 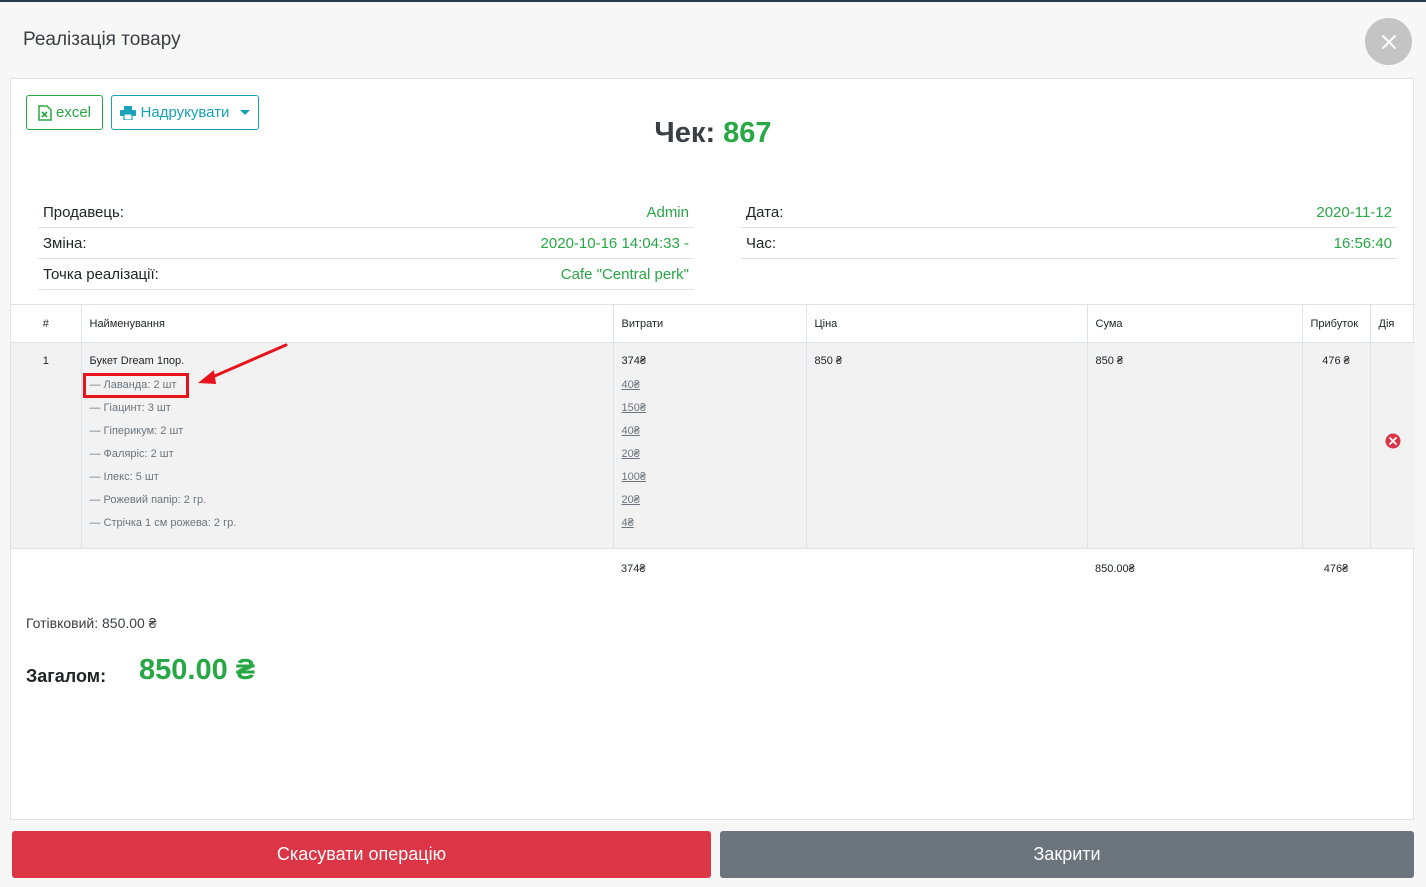 What do you see at coordinates (765, 212) in the screenshot?
I see `info-label: Дата:` at bounding box center [765, 212].